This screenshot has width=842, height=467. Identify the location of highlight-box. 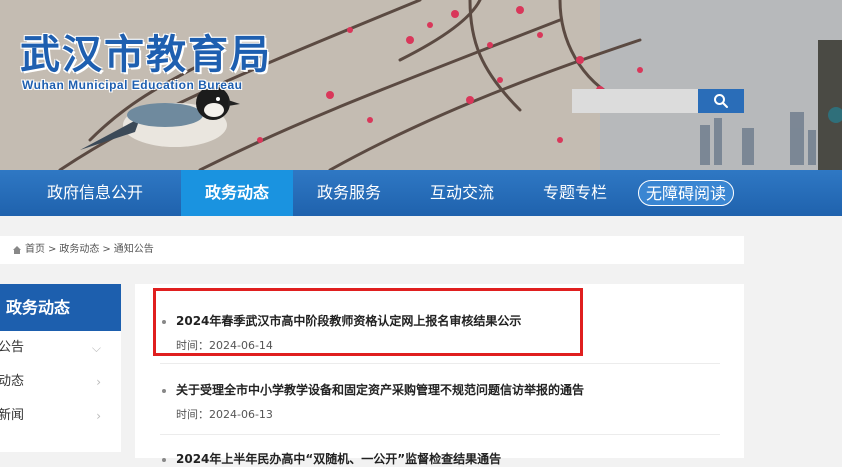
(368, 322).